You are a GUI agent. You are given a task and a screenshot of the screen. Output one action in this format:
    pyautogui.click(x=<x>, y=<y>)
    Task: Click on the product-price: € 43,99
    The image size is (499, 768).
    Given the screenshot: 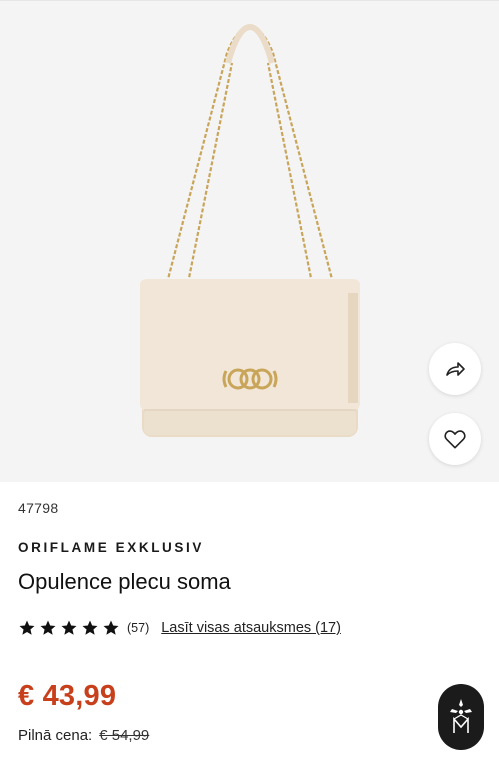 What is the action you would take?
    pyautogui.click(x=67, y=696)
    